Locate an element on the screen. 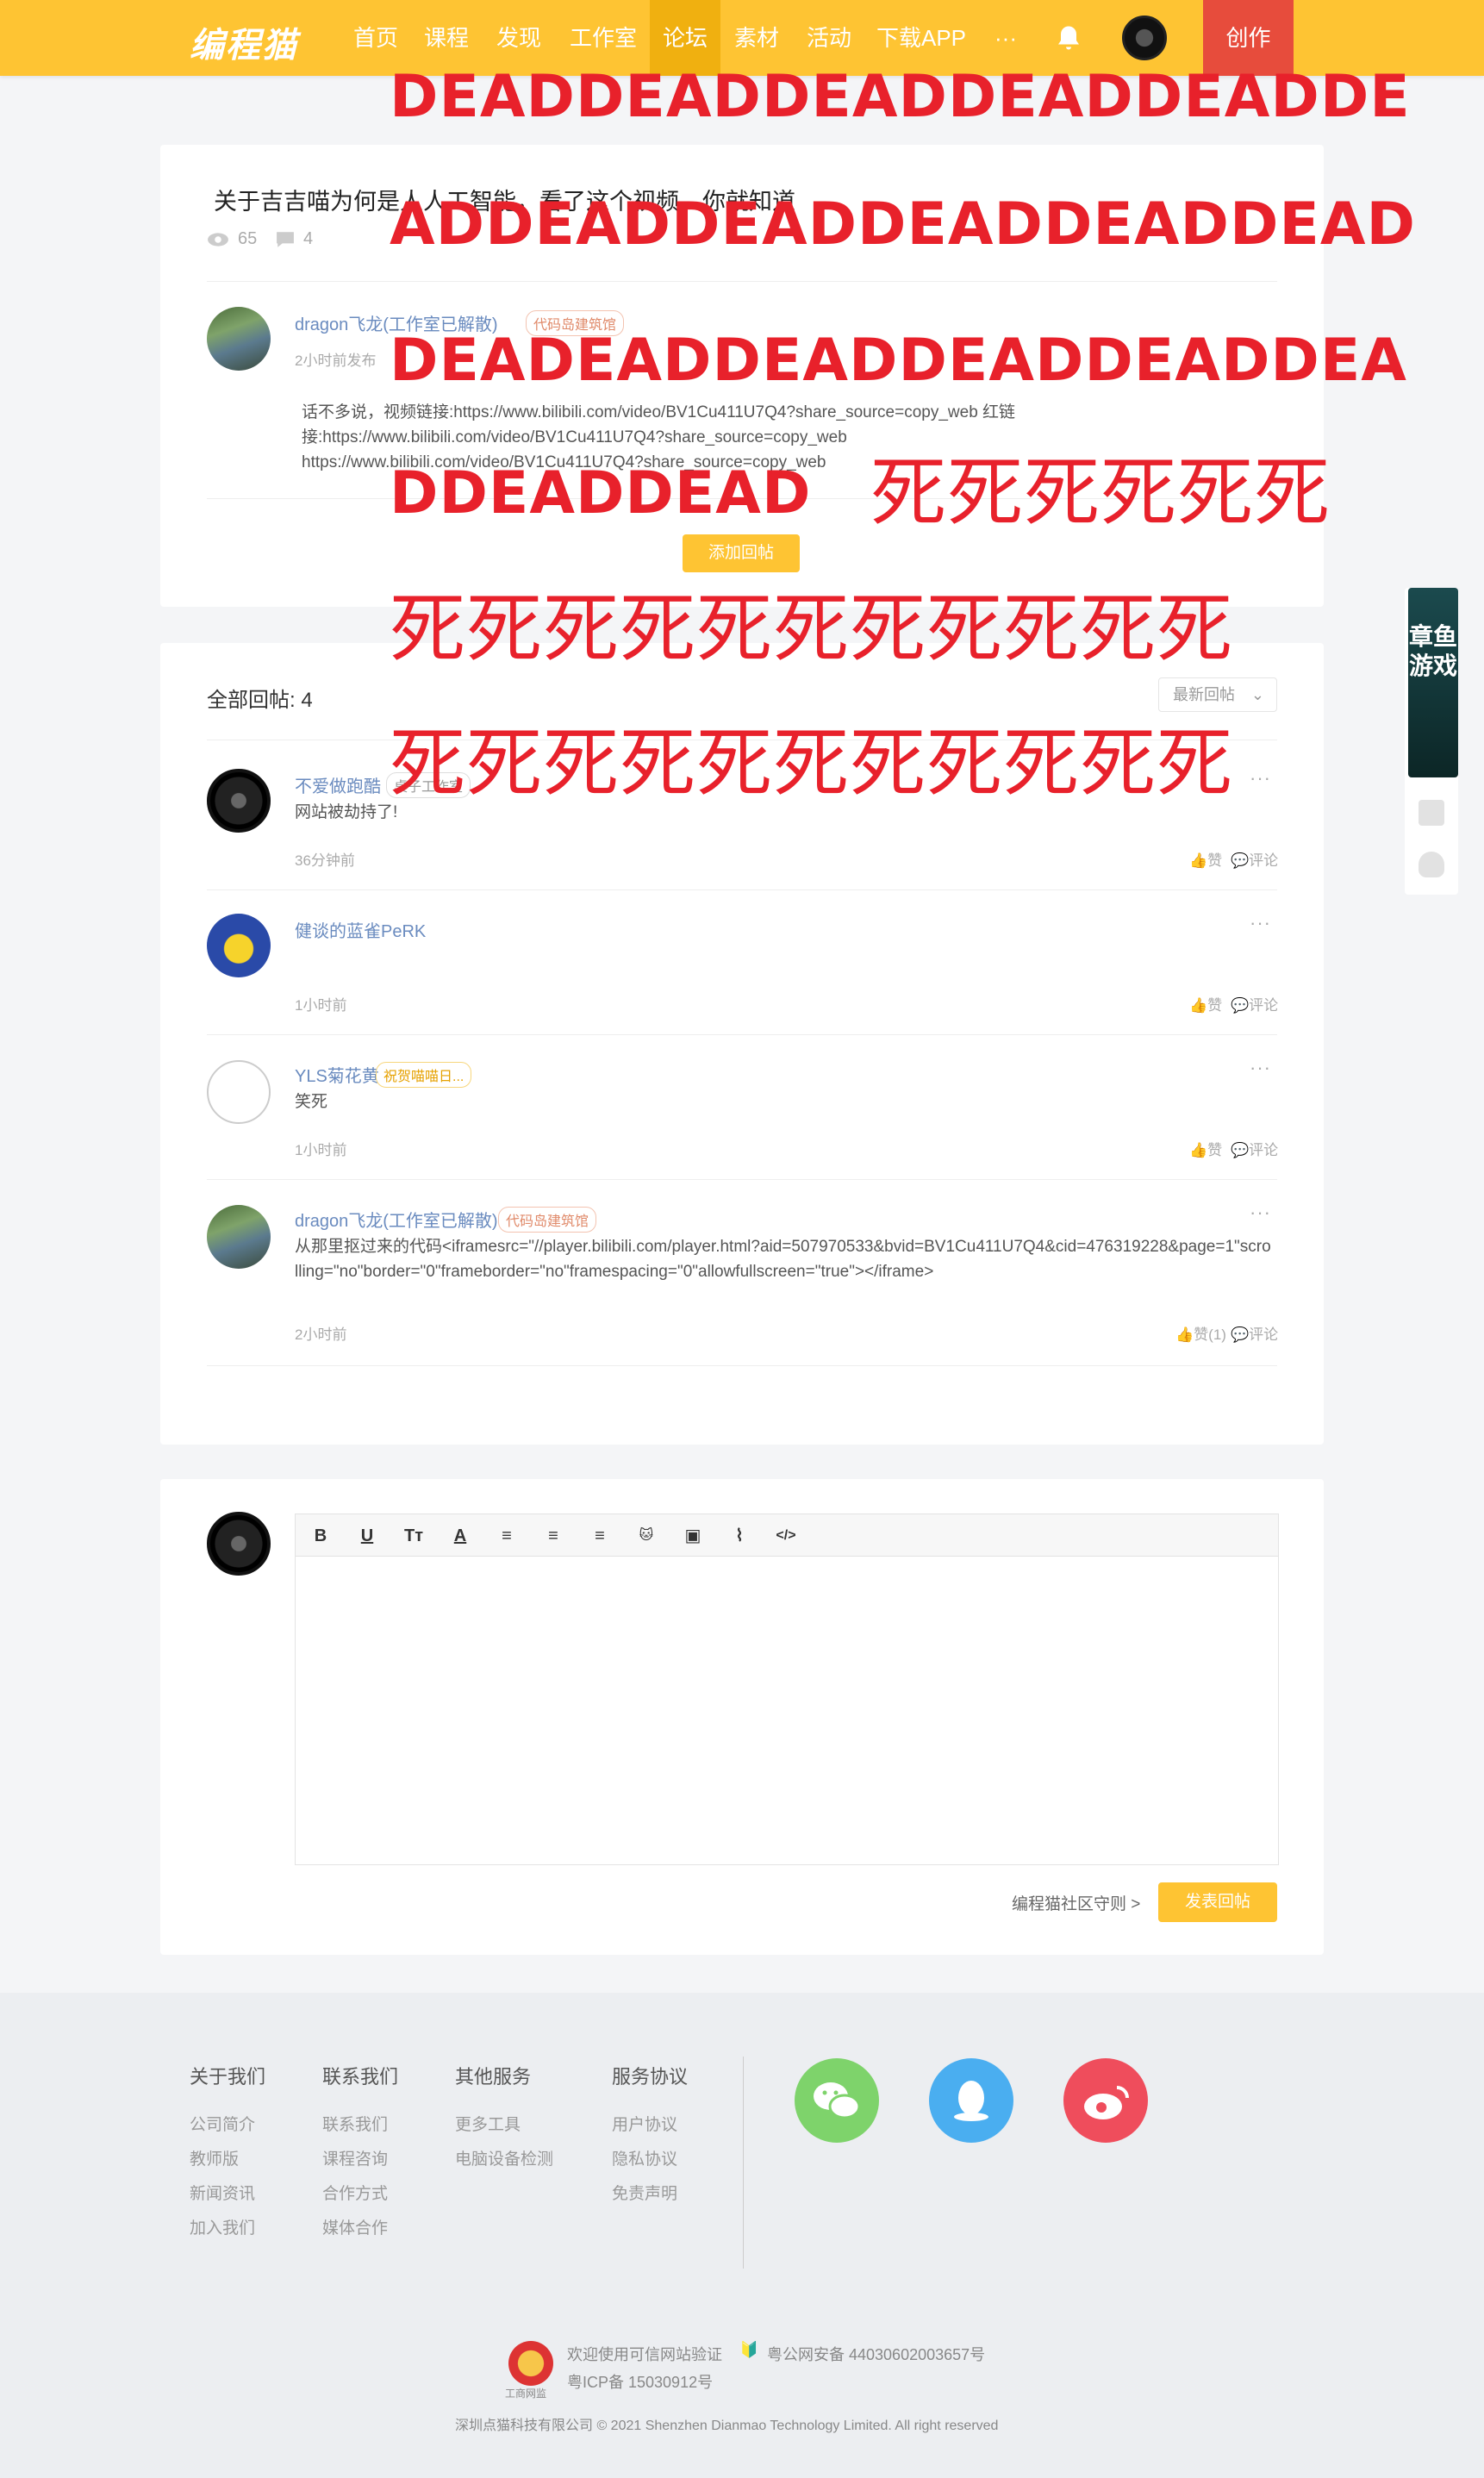 The width and height of the screenshot is (1484, 2478). overlay-text: DEADEADDEADDEADDEADDEA is located at coordinates (899, 361).